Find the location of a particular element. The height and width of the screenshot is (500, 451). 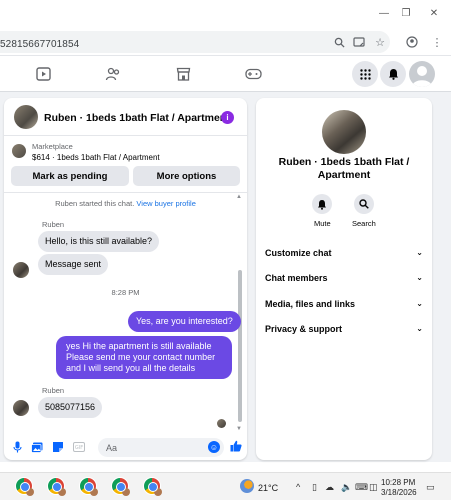

listing-avatar is located at coordinates (344, 132).